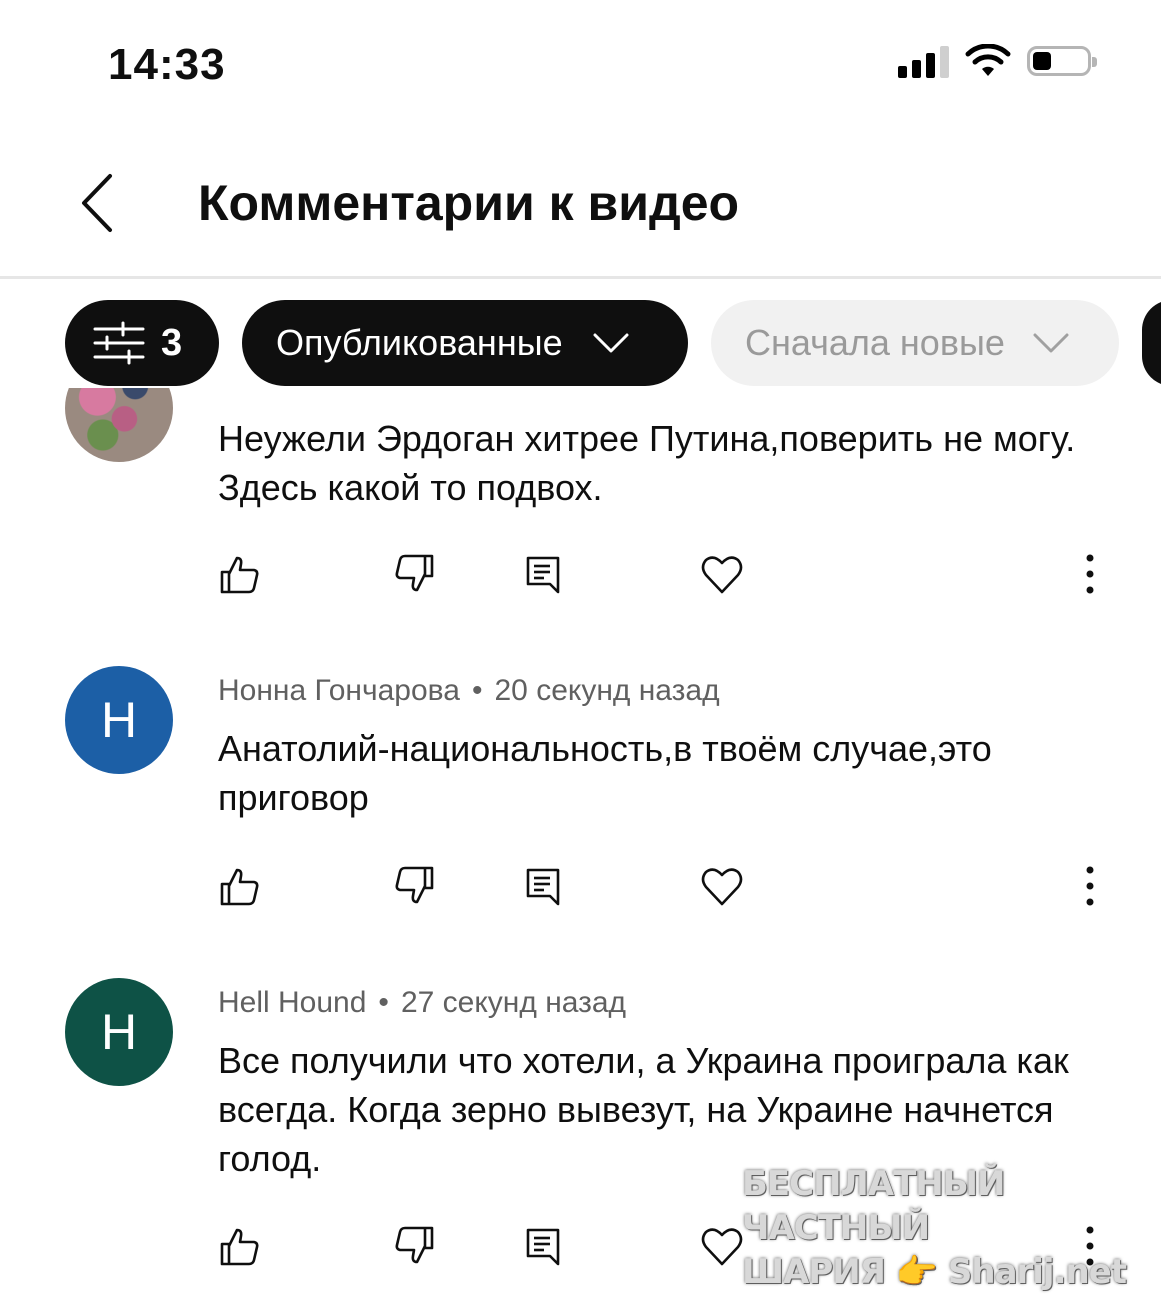 The width and height of the screenshot is (1161, 1294). What do you see at coordinates (469, 203) in the screenshot?
I see `page-title: Комментарии к видео` at bounding box center [469, 203].